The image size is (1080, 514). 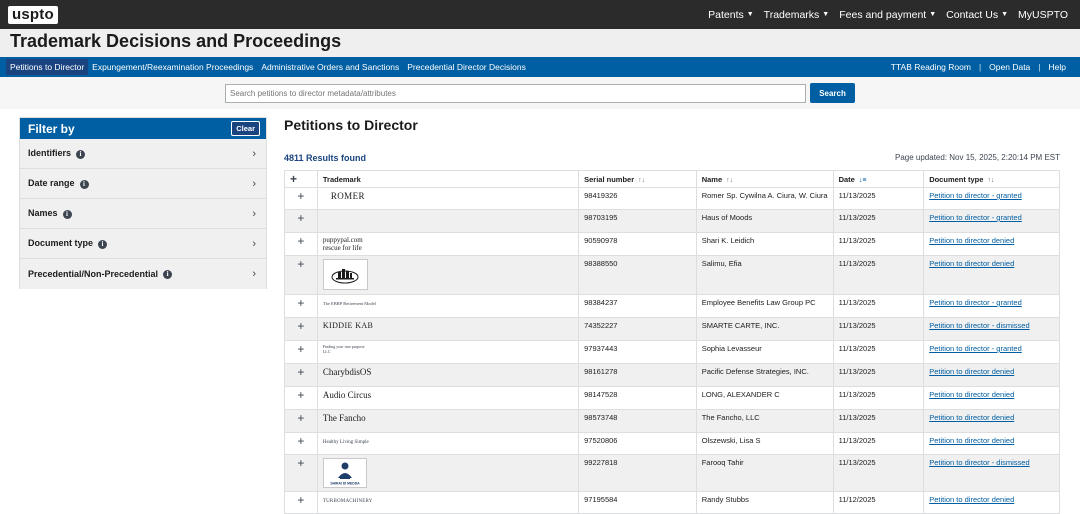 What do you see at coordinates (342, 244) in the screenshot?
I see `trademark-text: puppypal.com rescue for life` at bounding box center [342, 244].